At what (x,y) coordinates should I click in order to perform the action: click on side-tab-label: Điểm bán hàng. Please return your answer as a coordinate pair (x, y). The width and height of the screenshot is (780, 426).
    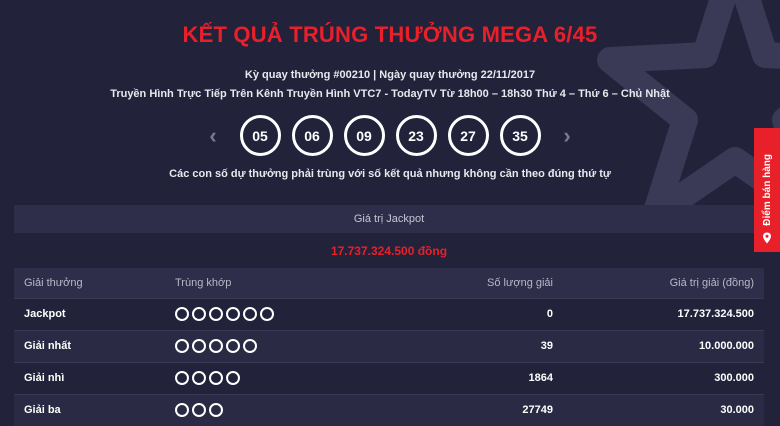
    Looking at the image, I should click on (767, 190).